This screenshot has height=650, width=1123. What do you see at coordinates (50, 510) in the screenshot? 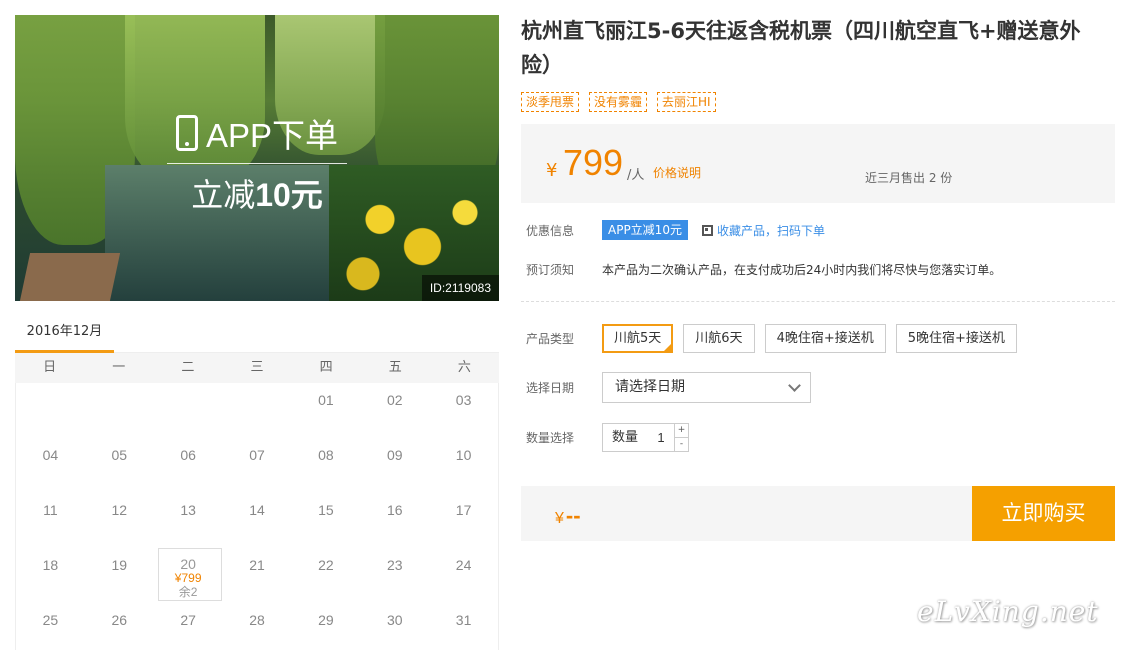
I see `calendar-day: 11` at bounding box center [50, 510].